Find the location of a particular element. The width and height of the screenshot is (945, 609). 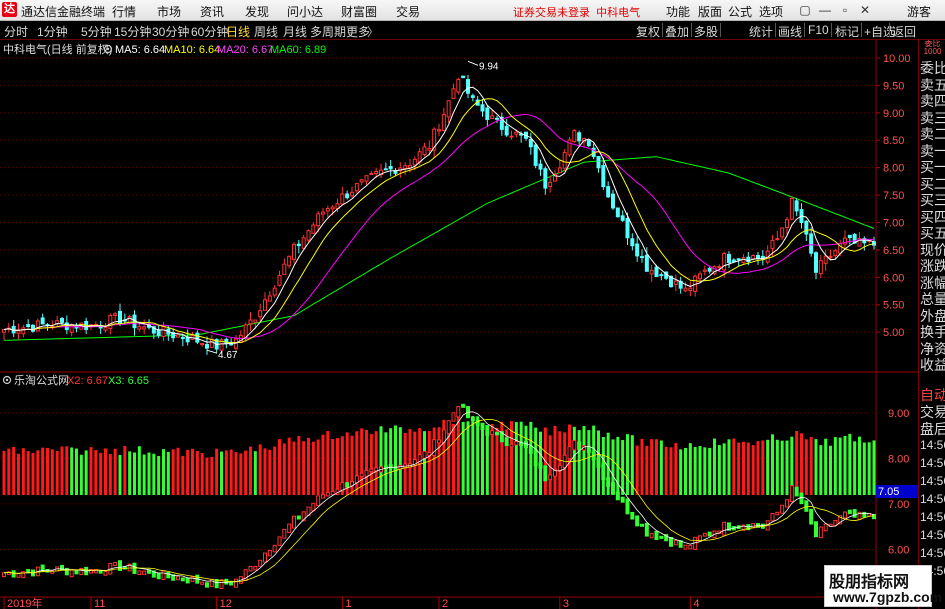

overlay-button: 叠加 is located at coordinates (677, 31).